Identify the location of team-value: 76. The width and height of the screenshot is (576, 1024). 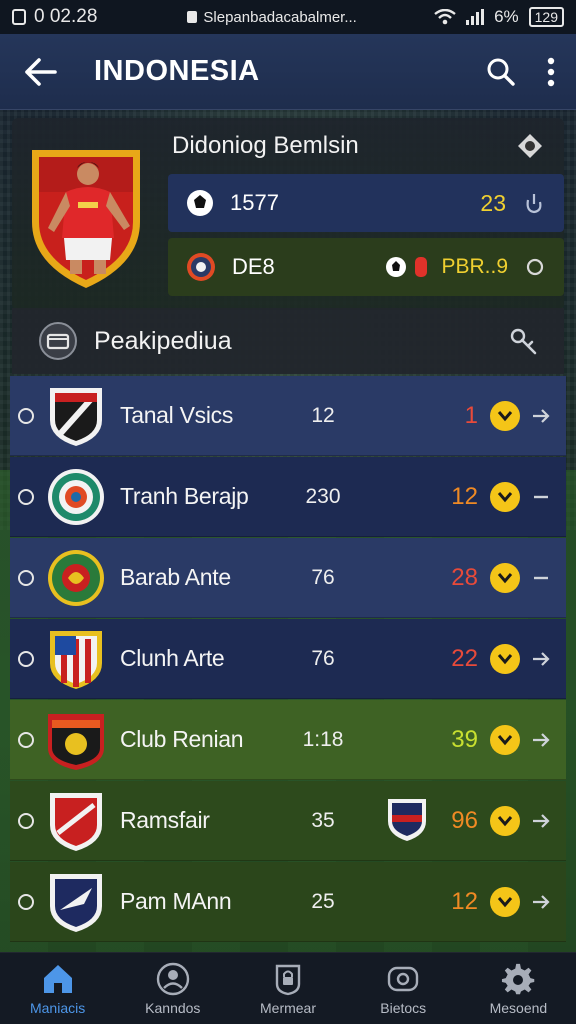
(323, 658).